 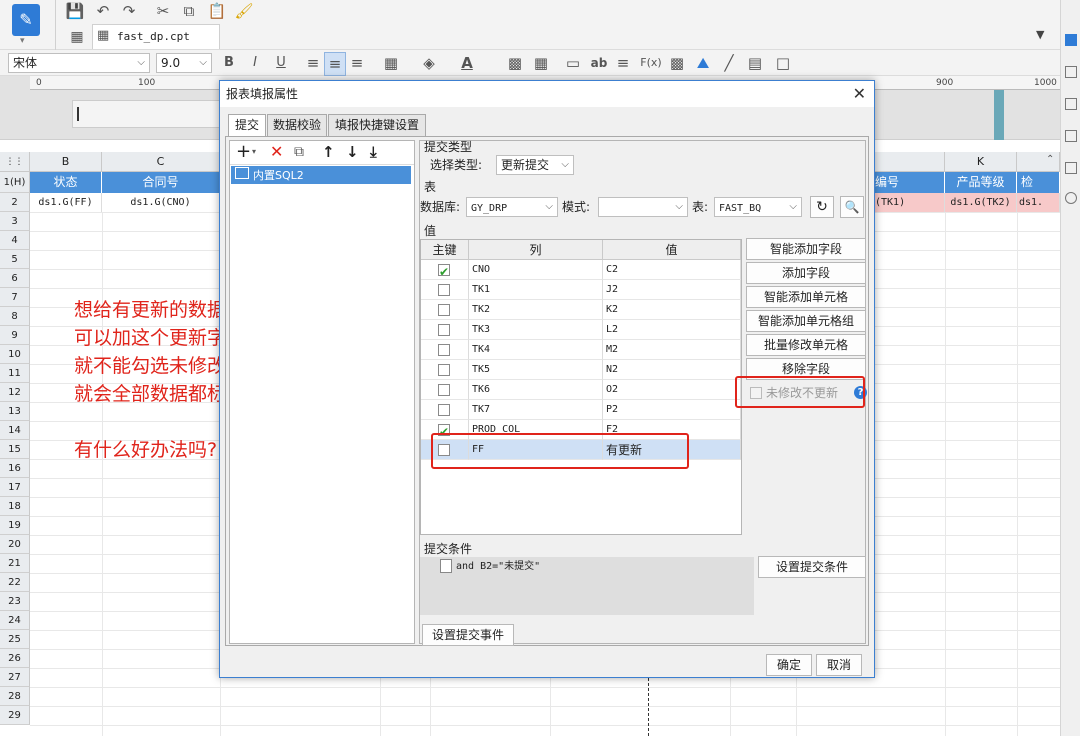 I want to click on row-header: 27, so click(x=15, y=677).